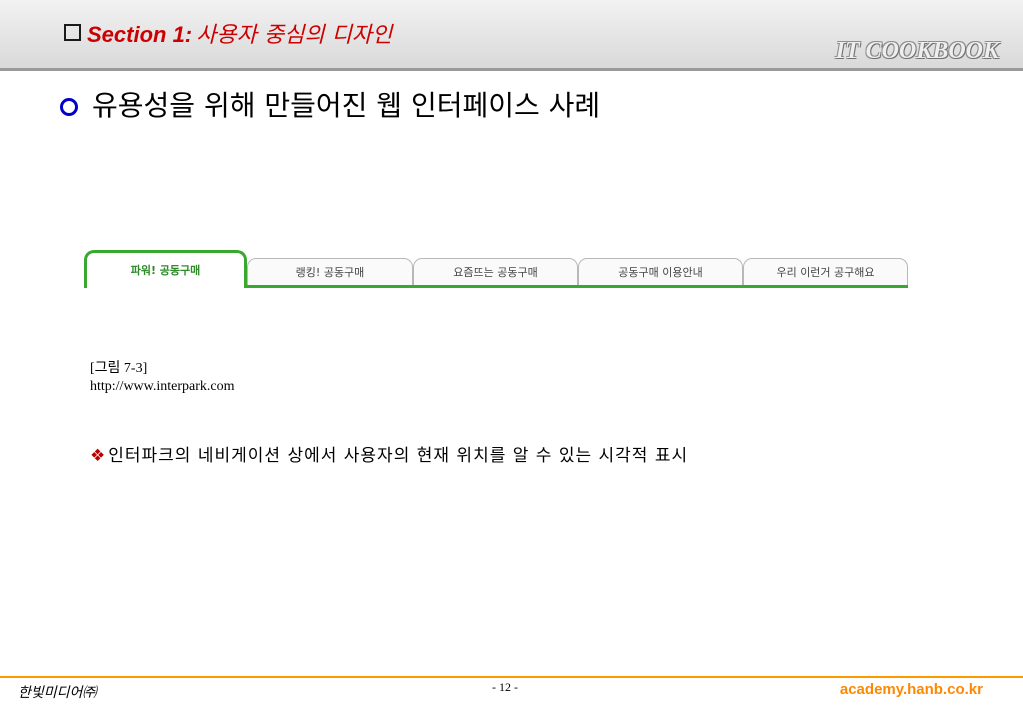 The width and height of the screenshot is (1023, 708). Describe the element at coordinates (69, 107) in the screenshot. I see `circle-bullet-icon` at that location.